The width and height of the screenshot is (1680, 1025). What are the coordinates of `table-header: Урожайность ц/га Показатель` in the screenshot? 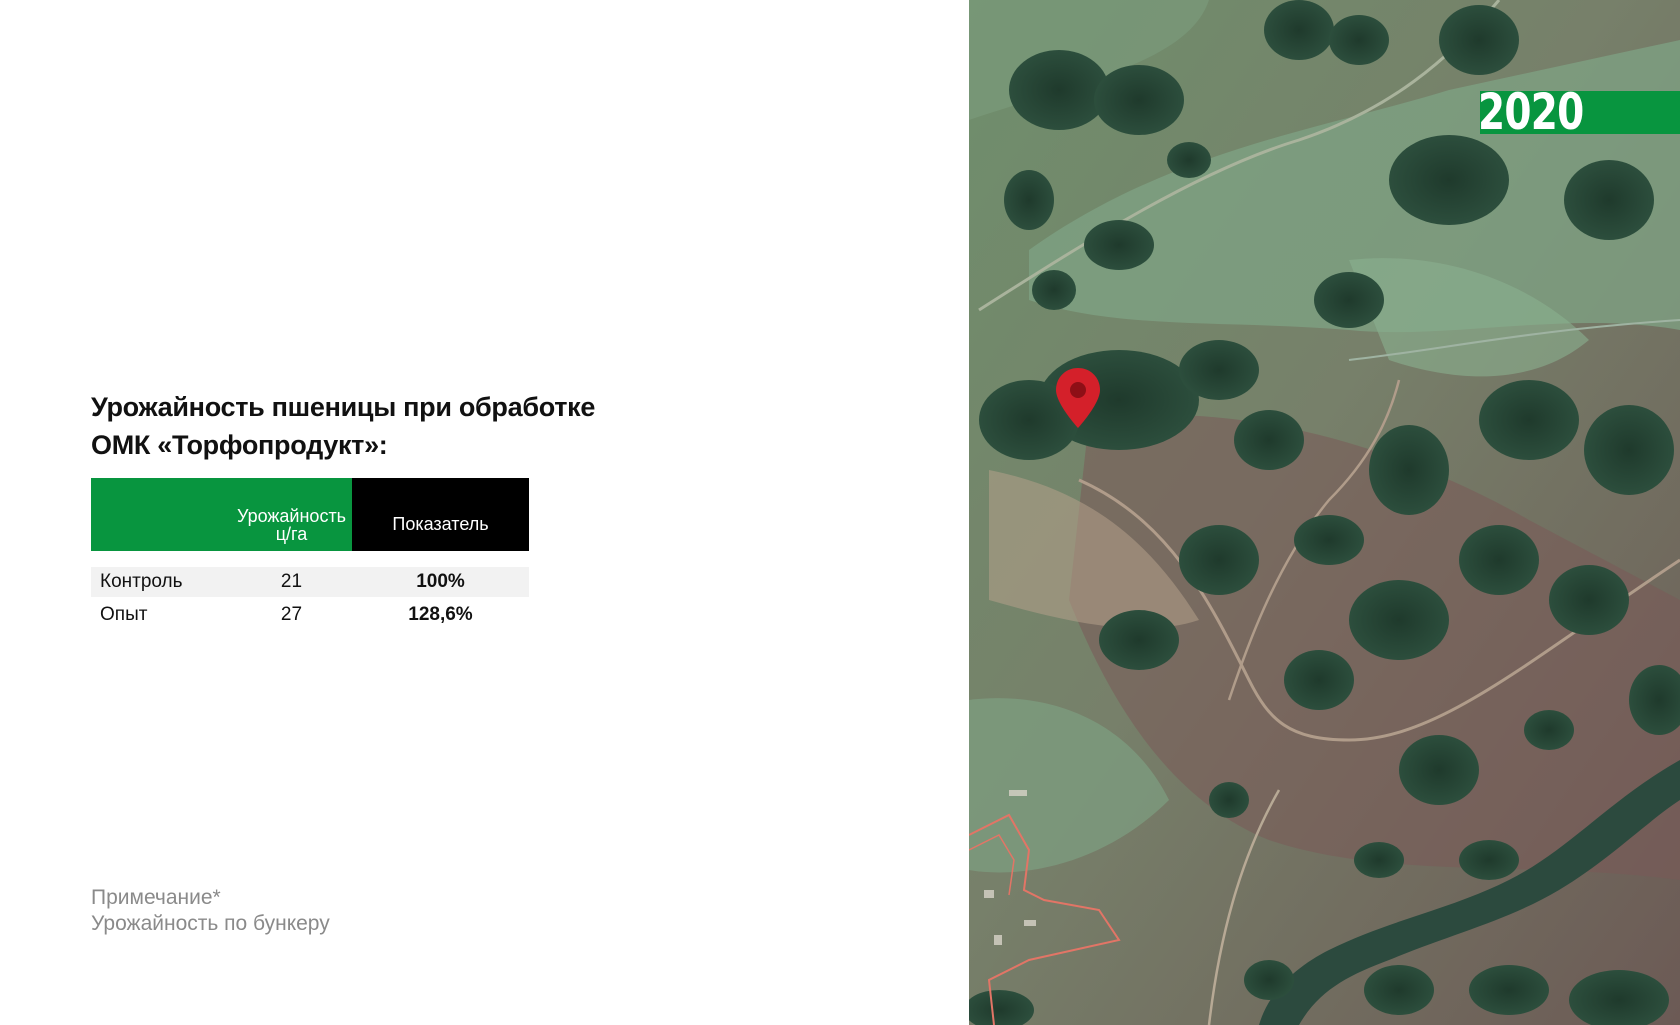 It's located at (310, 514).